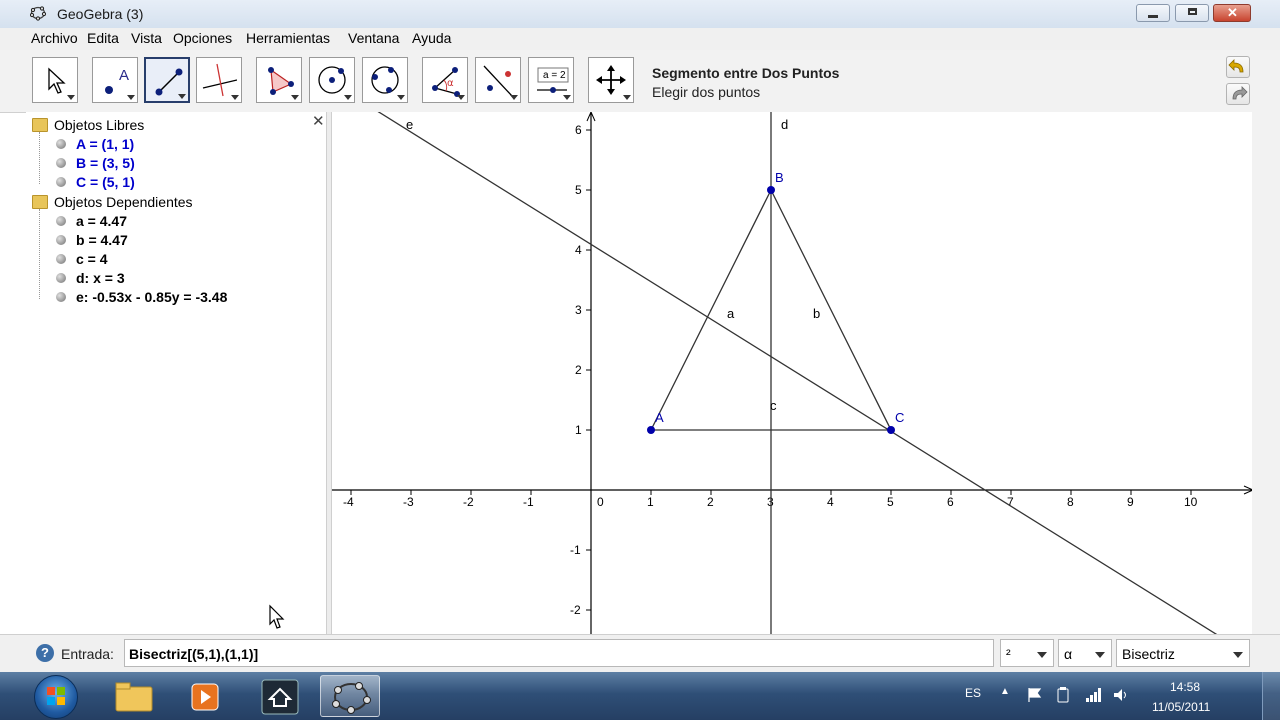 The height and width of the screenshot is (723, 1280). I want to click on free-object-C: C = (5, 1), so click(105, 182).